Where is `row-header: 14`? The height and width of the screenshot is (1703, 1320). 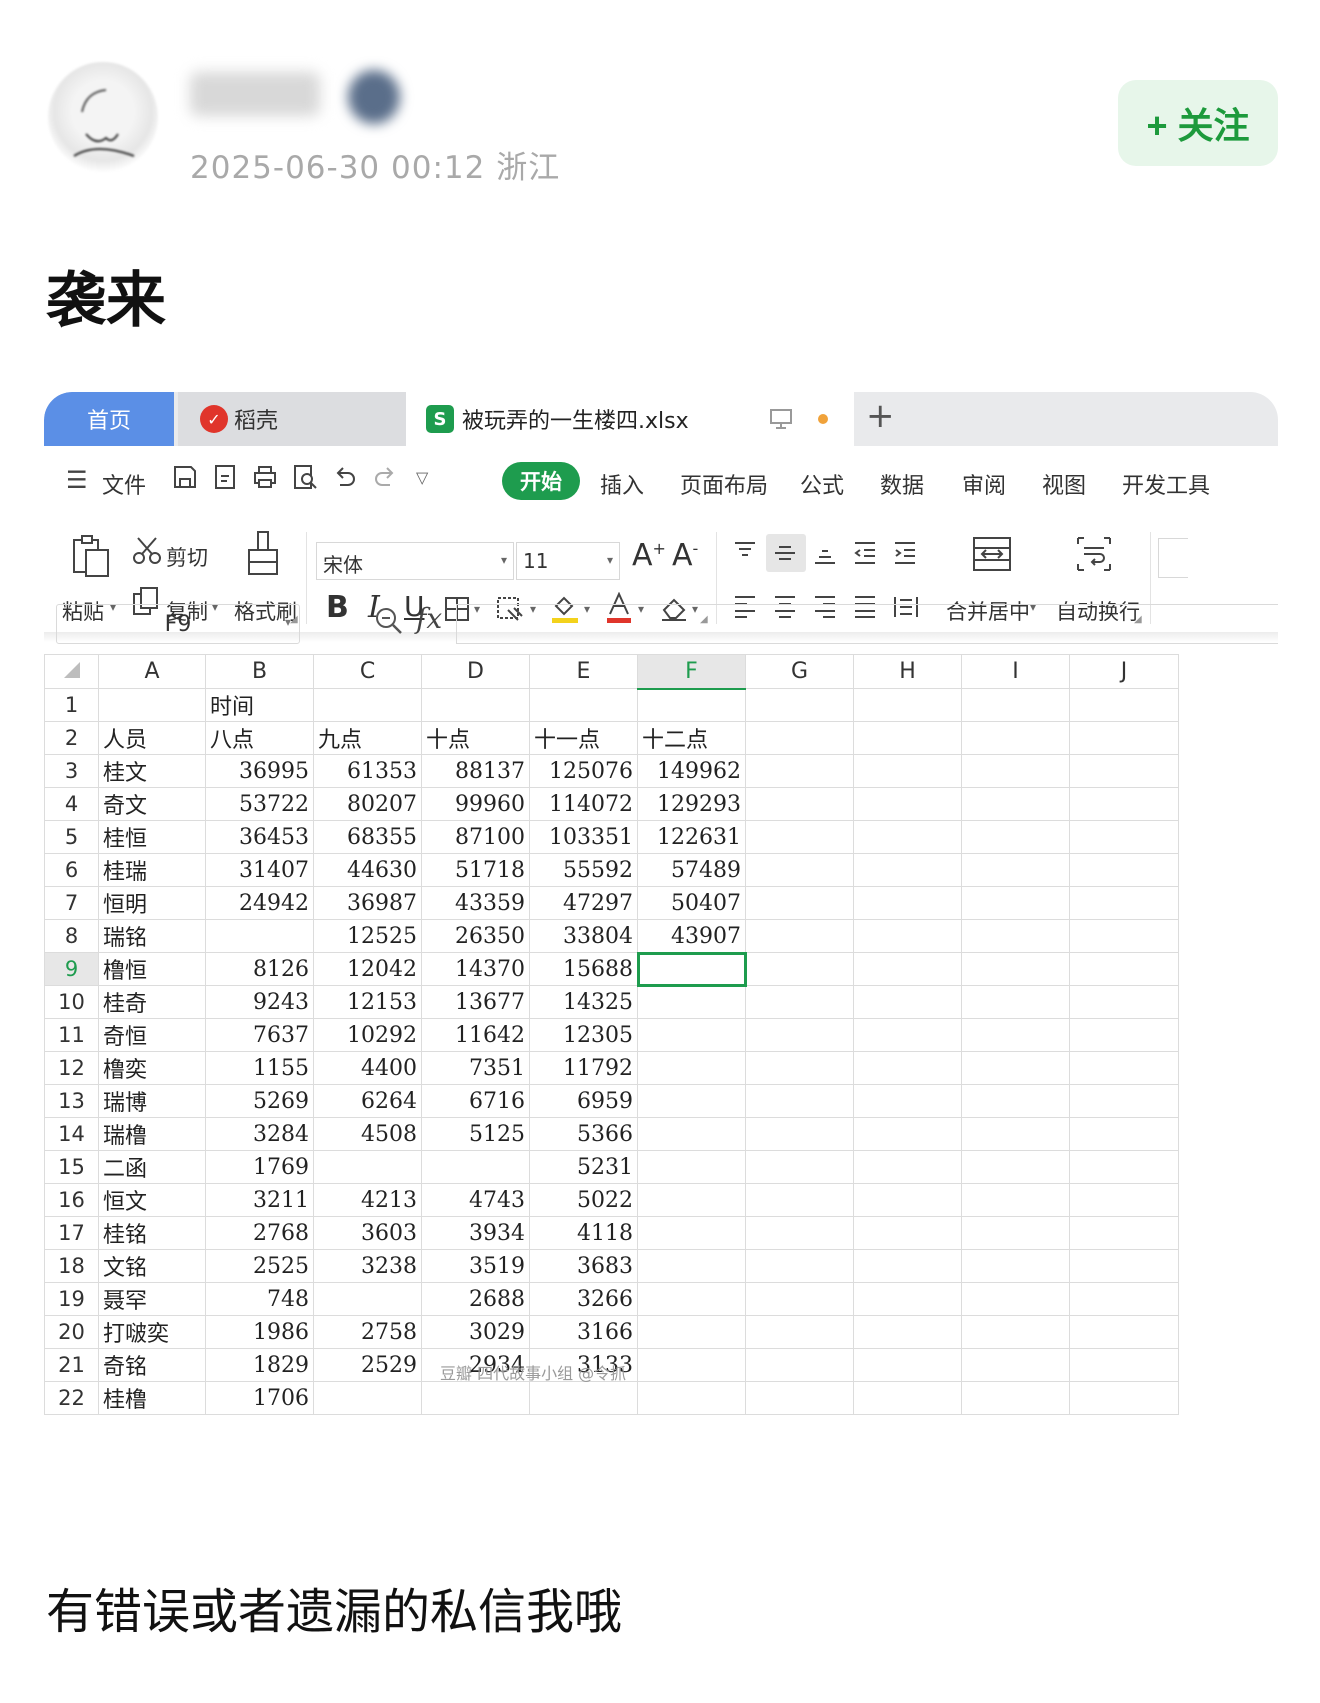
row-header: 14 is located at coordinates (71, 1134).